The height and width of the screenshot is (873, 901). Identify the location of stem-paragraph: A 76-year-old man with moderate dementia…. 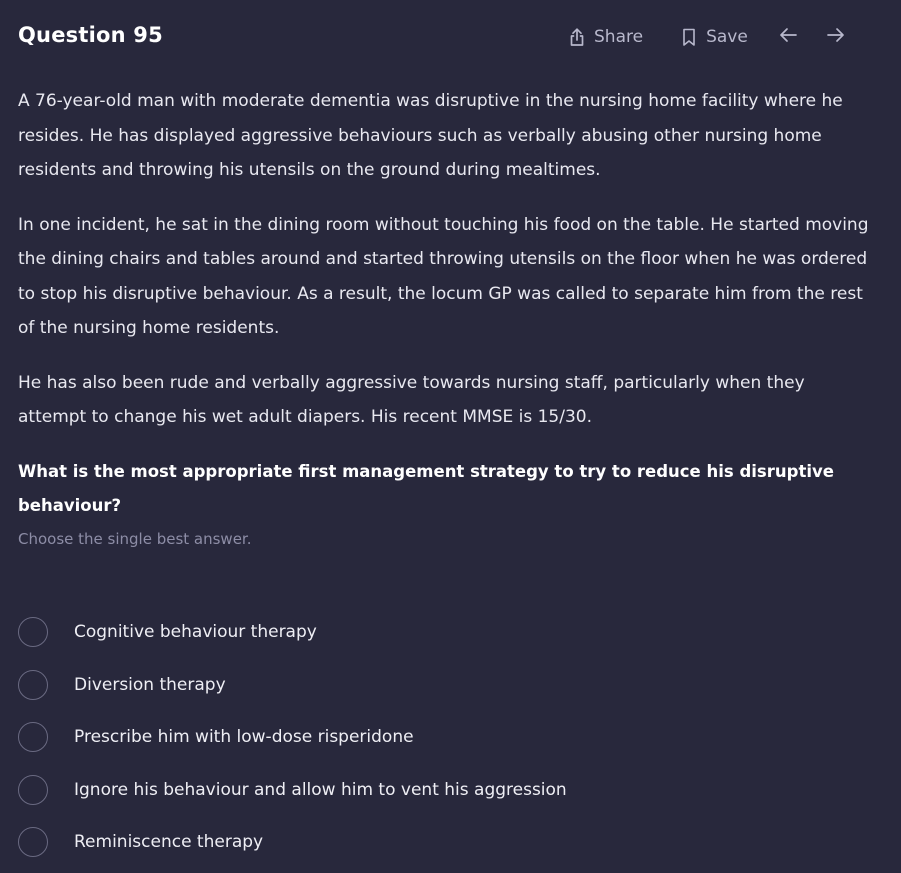
(430, 135).